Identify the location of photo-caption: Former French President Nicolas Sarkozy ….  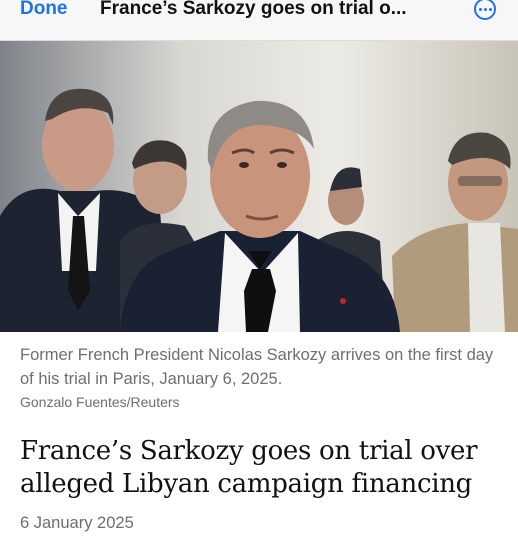
(257, 367).